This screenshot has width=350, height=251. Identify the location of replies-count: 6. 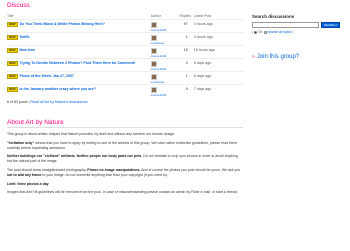
(186, 90).